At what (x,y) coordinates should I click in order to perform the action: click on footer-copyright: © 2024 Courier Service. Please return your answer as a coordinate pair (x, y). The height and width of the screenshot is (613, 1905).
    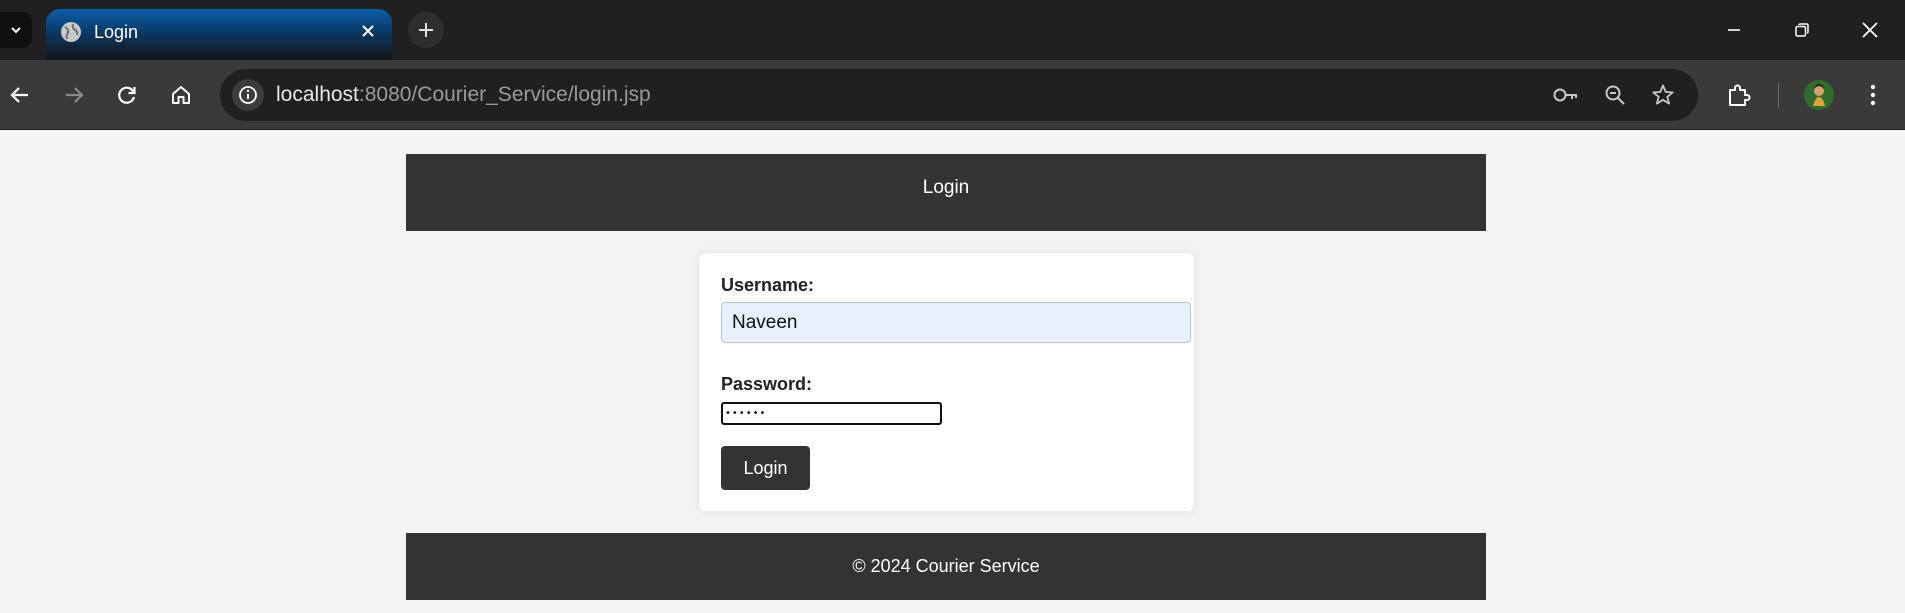
    Looking at the image, I should click on (946, 566).